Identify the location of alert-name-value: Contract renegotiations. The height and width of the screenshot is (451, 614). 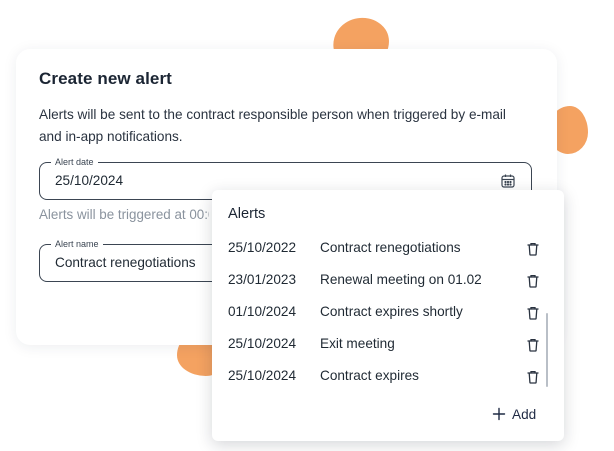
(125, 262).